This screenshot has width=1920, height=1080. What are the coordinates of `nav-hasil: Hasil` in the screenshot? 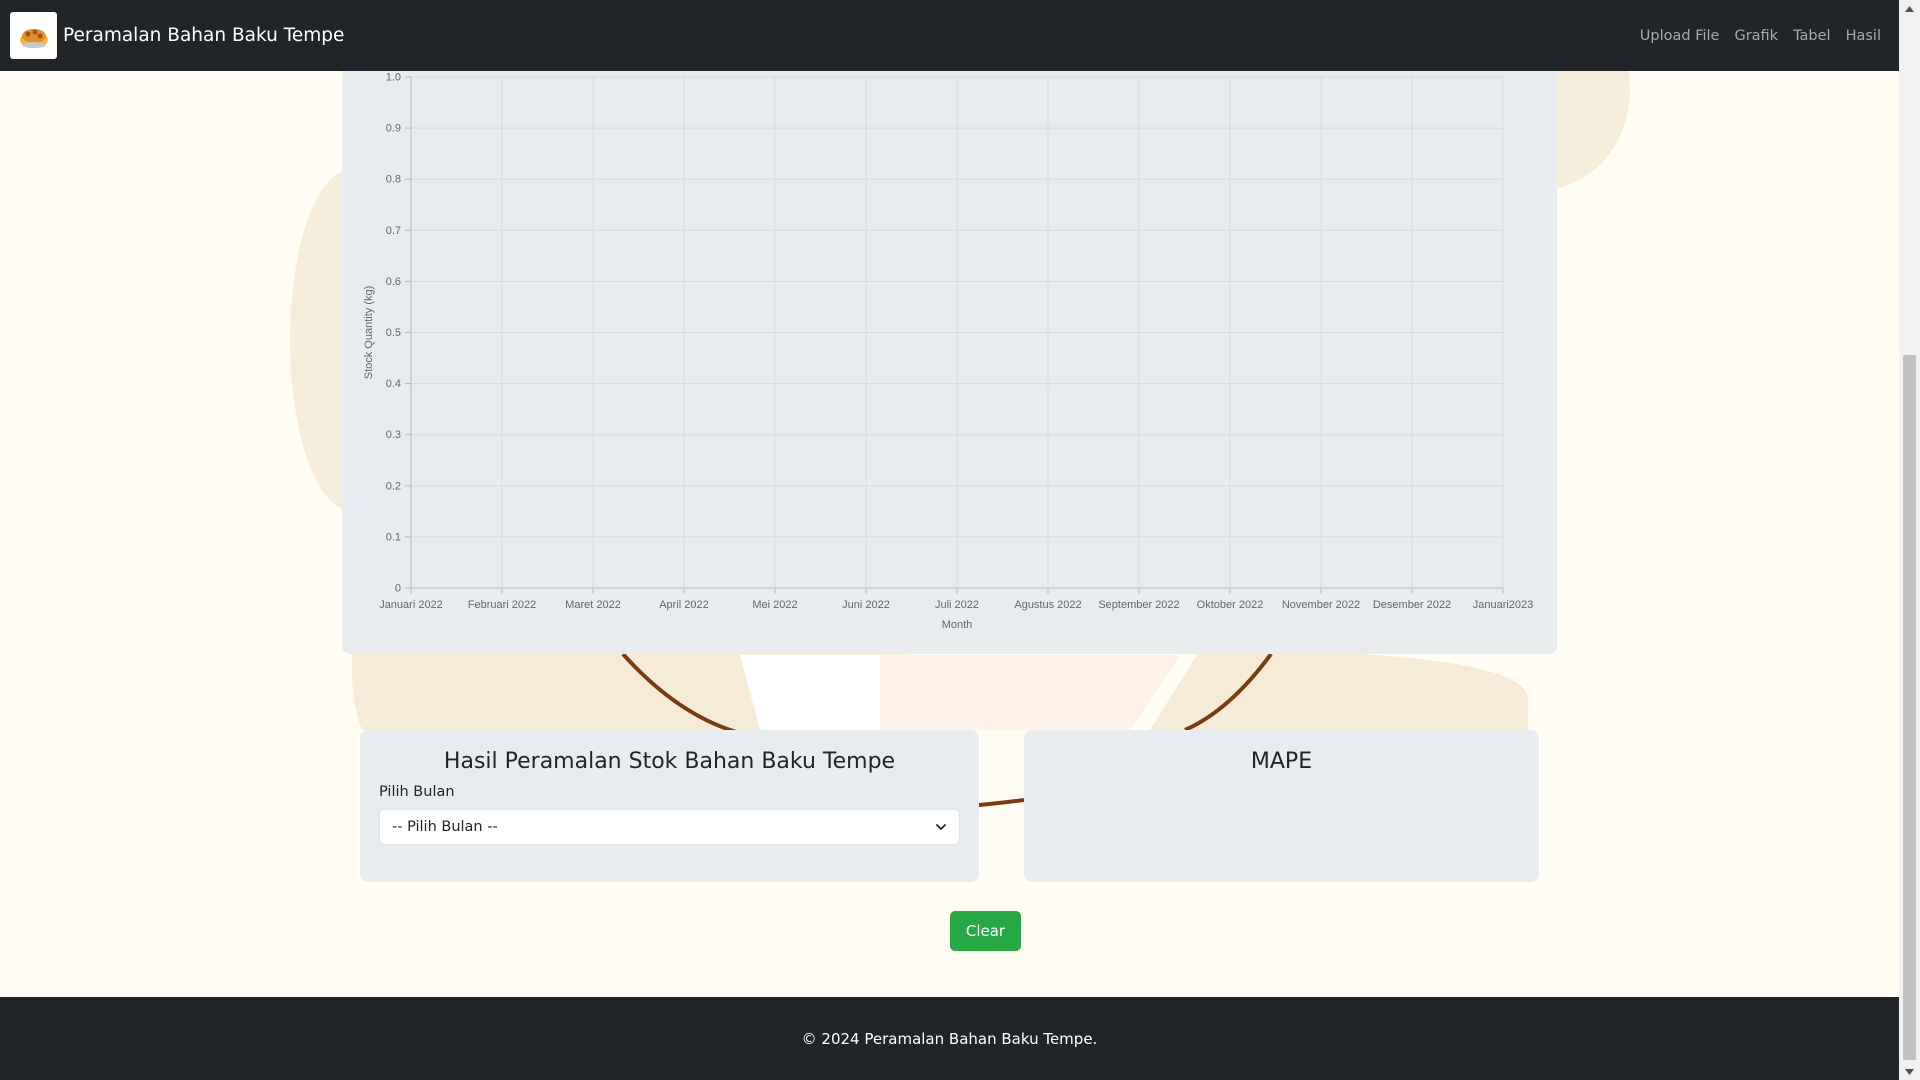 It's located at (1863, 36).